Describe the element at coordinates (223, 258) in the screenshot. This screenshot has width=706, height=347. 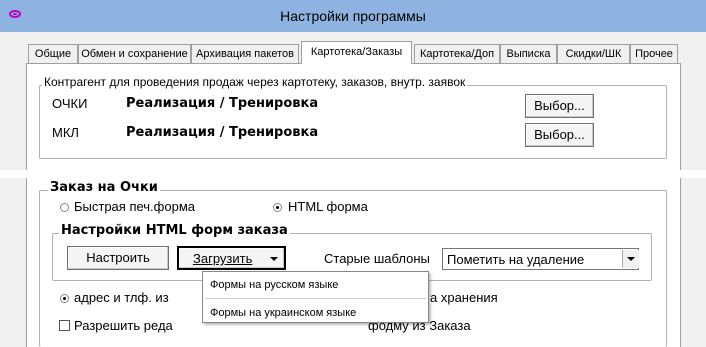
I see `load-button-label: Загрузить` at that location.